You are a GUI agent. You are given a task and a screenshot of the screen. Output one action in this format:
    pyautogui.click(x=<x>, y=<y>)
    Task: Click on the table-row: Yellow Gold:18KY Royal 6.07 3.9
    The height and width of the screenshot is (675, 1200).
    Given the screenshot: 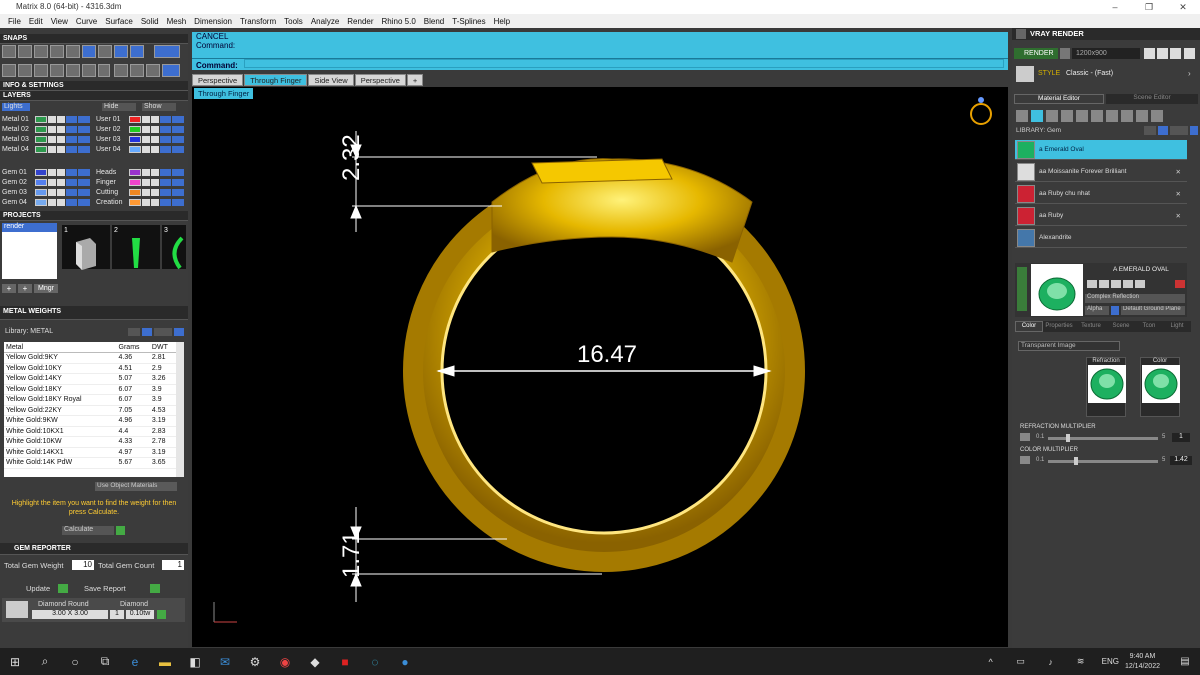 What is the action you would take?
    pyautogui.click(x=90, y=400)
    